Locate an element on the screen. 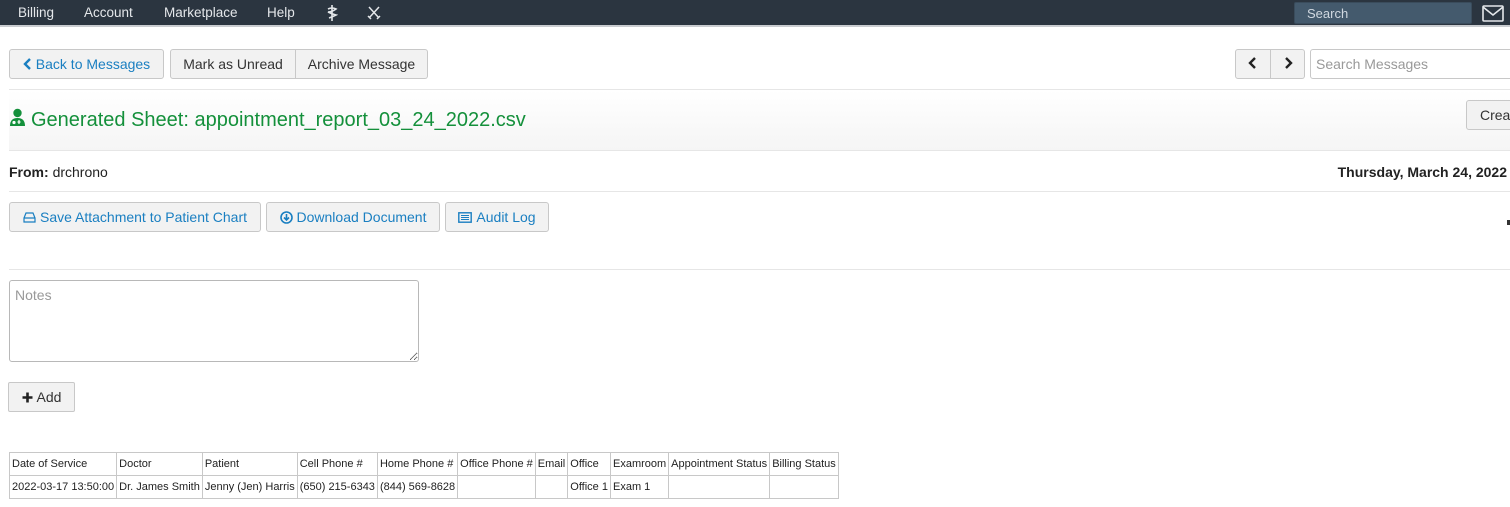 Image resolution: width=1510 pixels, height=507 pixels. chevron-right-icon is located at coordinates (1288, 64).